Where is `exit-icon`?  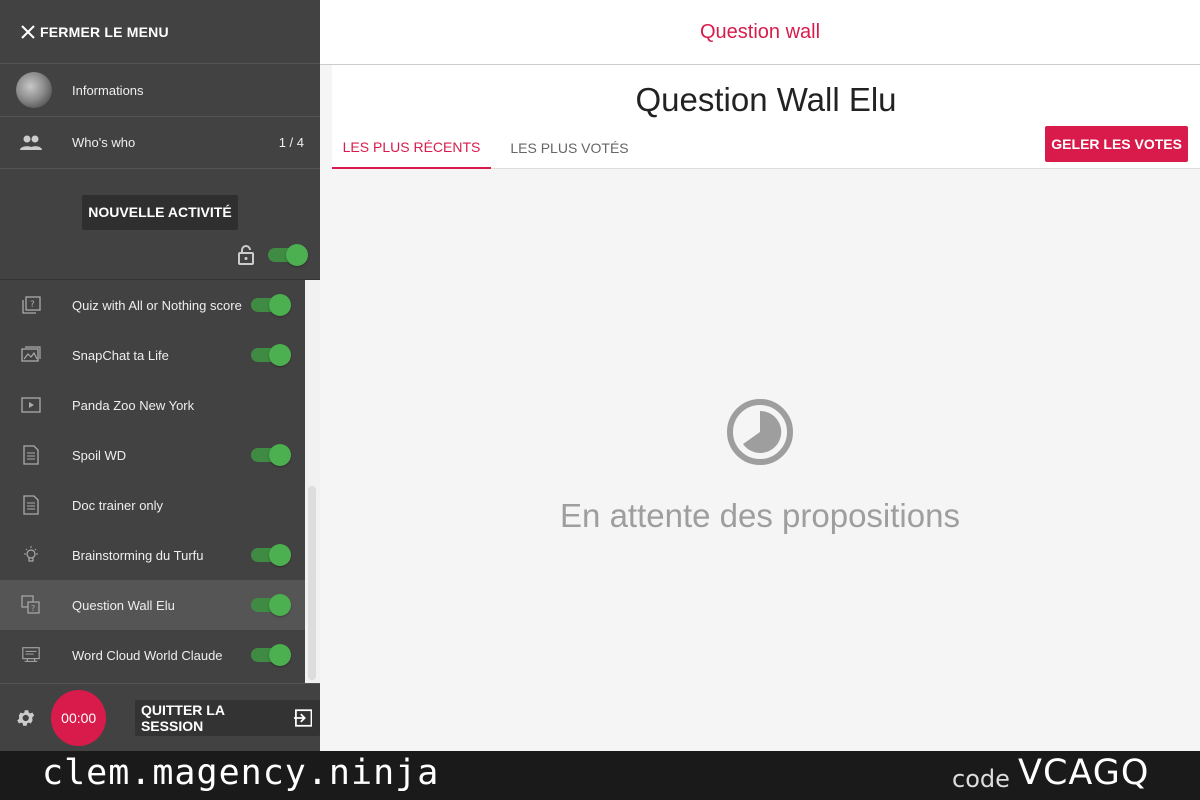 exit-icon is located at coordinates (302, 717).